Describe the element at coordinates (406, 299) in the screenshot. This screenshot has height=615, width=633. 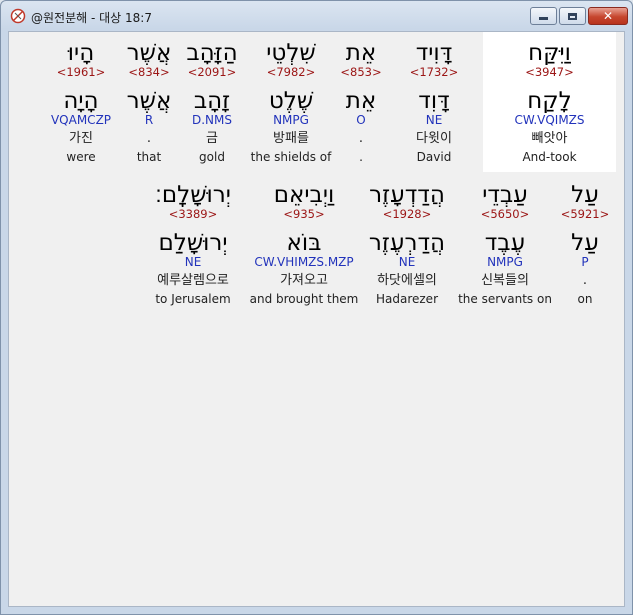
I see `english-gloss: Hadarezer` at that location.